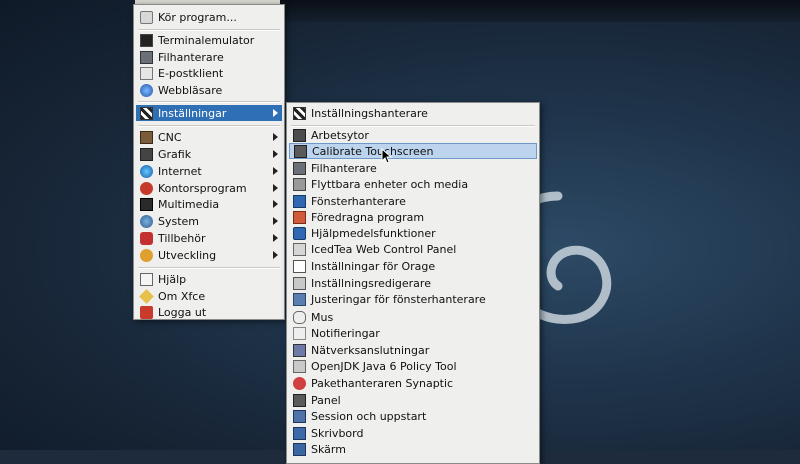 The image size is (800, 464). What do you see at coordinates (345, 333) in the screenshot?
I see `submenu-item-label: Notifieringar` at bounding box center [345, 333].